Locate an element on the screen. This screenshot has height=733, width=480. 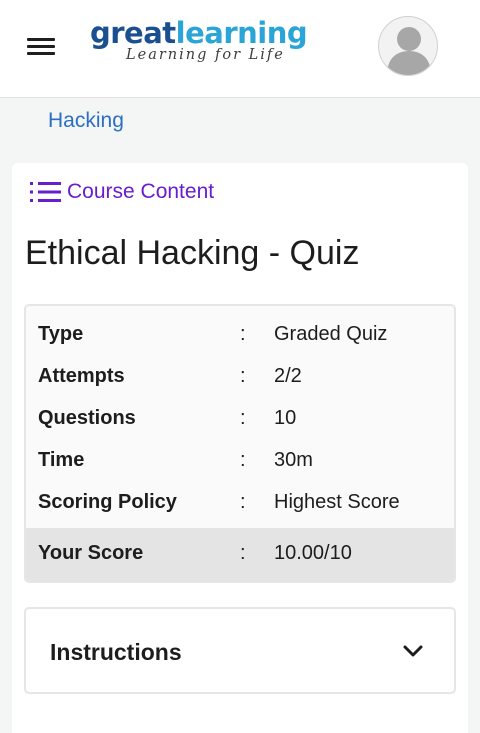
info-row-questions: Questions : 10 is located at coordinates (240, 419).